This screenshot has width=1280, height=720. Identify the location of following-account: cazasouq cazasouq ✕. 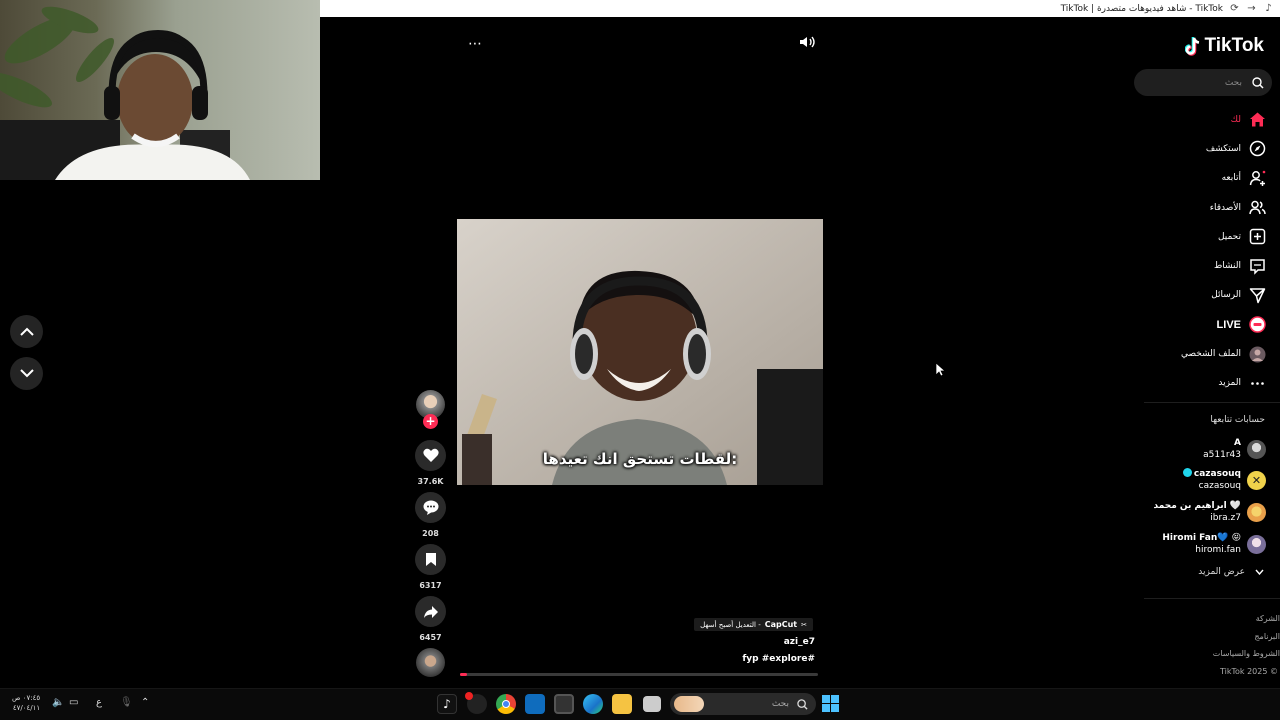
(1224, 480).